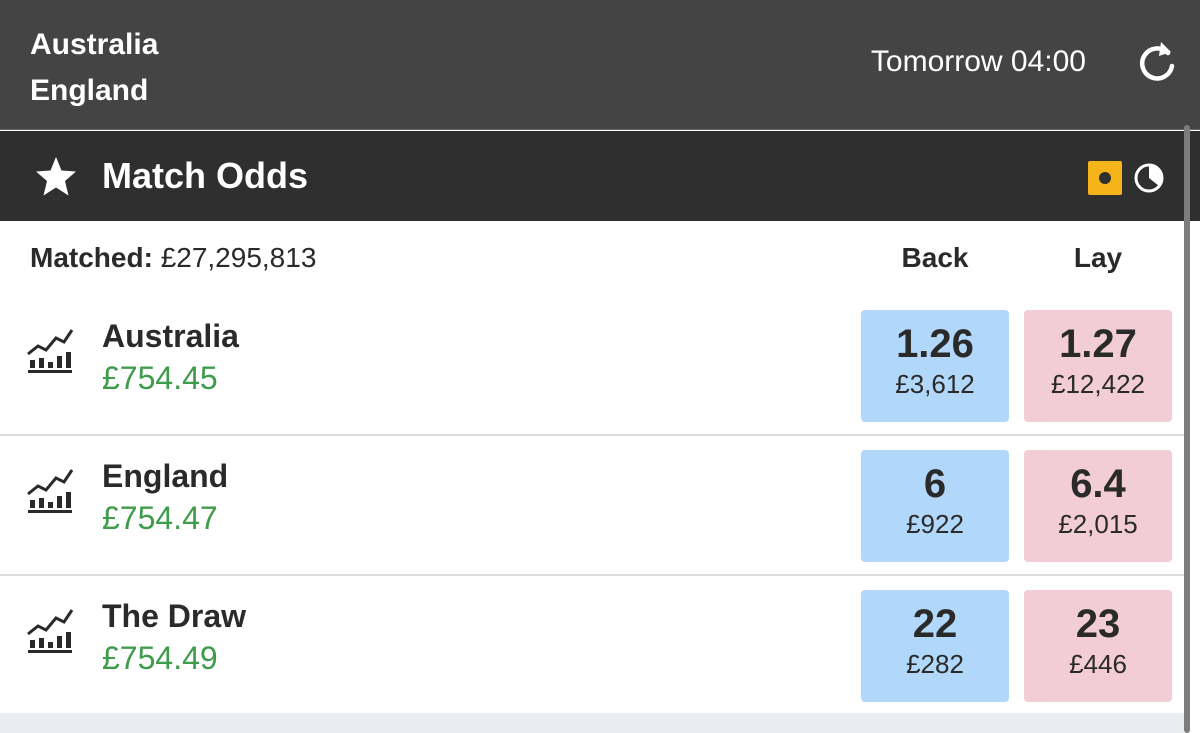 Image resolution: width=1200 pixels, height=733 pixels. I want to click on lay-column-header: Lay, so click(1098, 257).